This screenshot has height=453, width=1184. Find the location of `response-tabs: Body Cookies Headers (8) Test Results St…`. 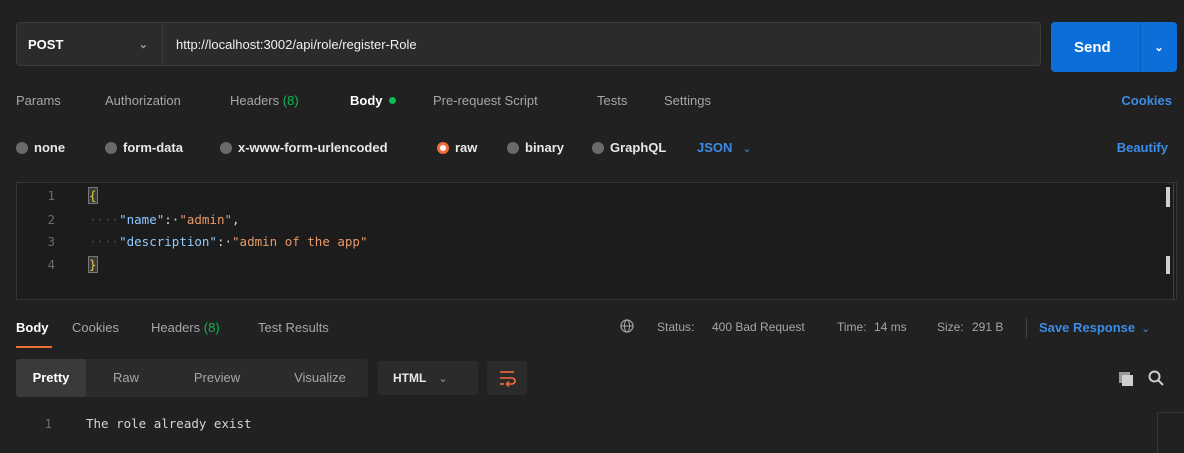

response-tabs: Body Cookies Headers (8) Test Results St… is located at coordinates (592, 330).